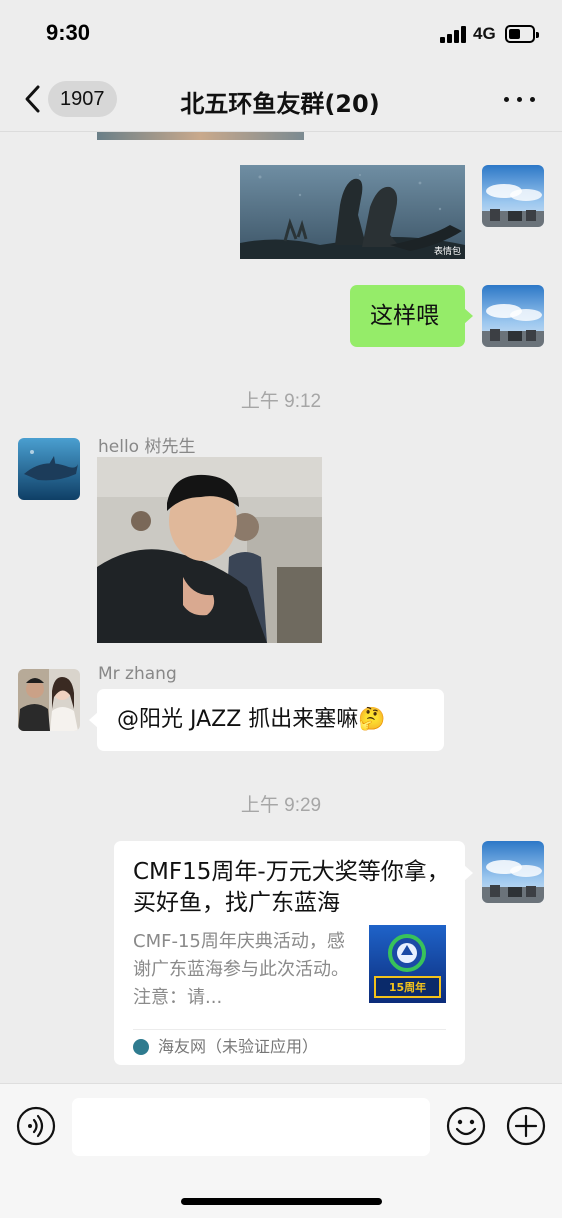 Image resolution: width=562 pixels, height=1218 pixels. Describe the element at coordinates (289, 1029) in the screenshot. I see `card-divider` at that location.